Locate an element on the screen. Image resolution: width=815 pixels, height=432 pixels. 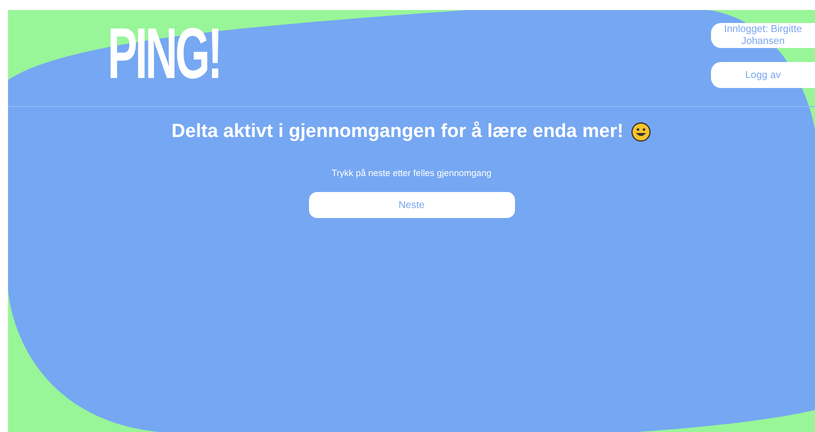
instruction-text: Trykk på neste etter felles gjennomgang is located at coordinates (412, 173).